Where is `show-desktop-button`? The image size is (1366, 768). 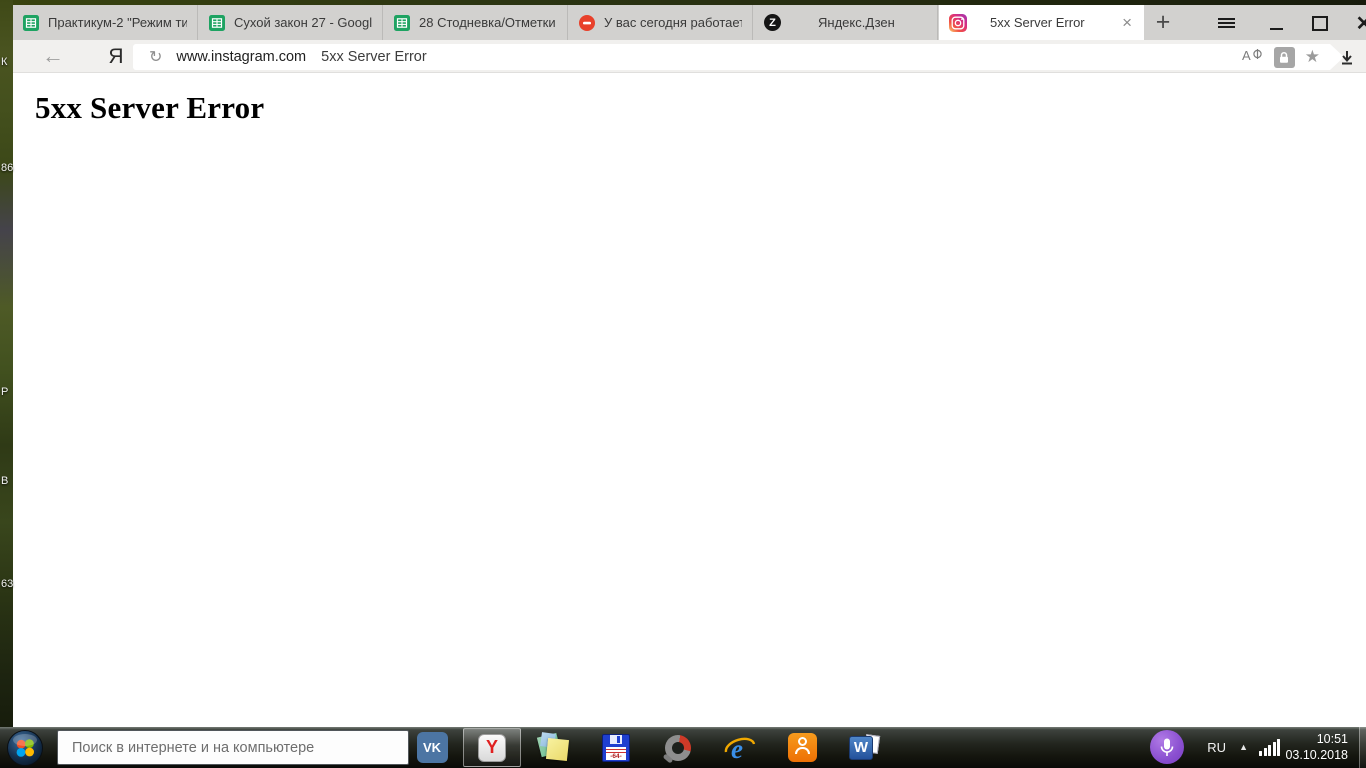
show-desktop-button is located at coordinates (1362, 747).